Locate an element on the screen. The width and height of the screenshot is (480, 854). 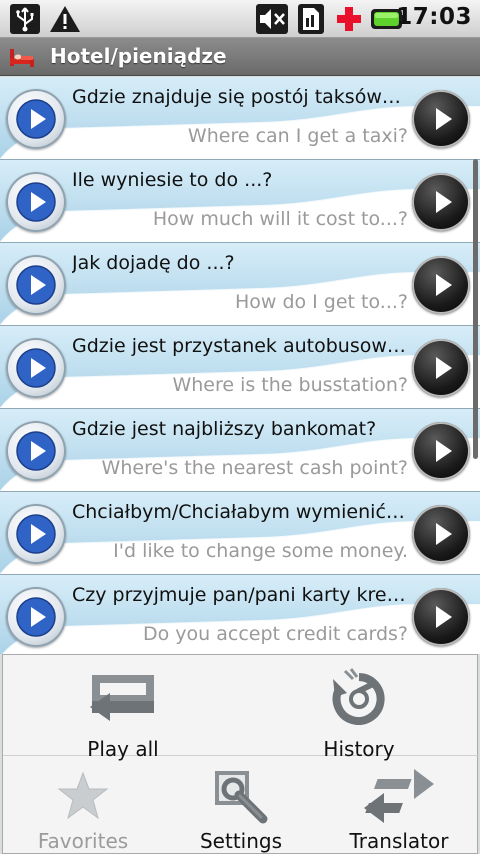
settings-button: Settings is located at coordinates (241, 808).